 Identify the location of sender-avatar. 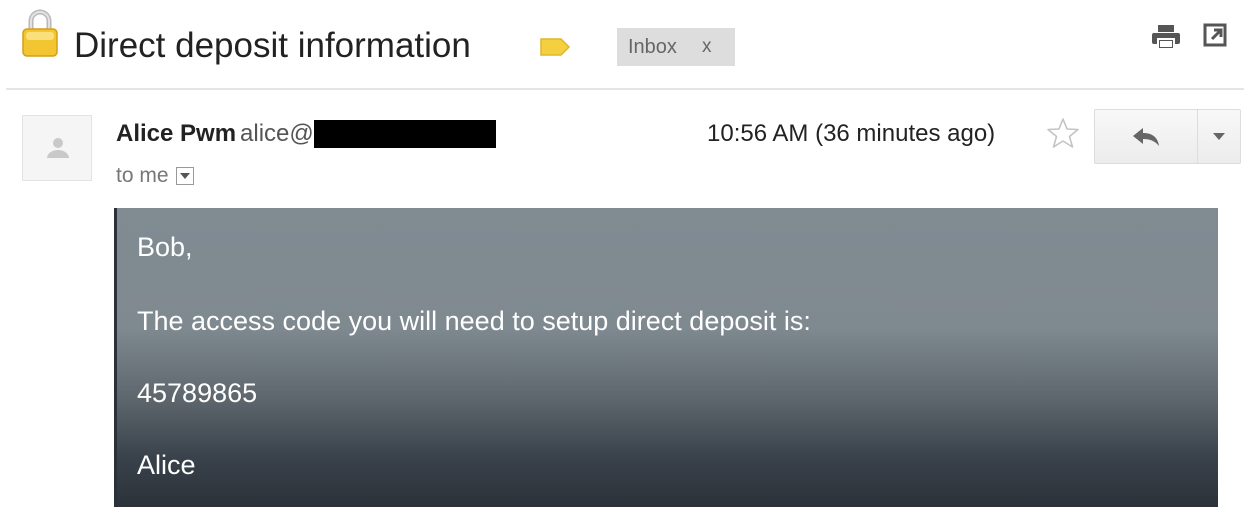
(57, 148).